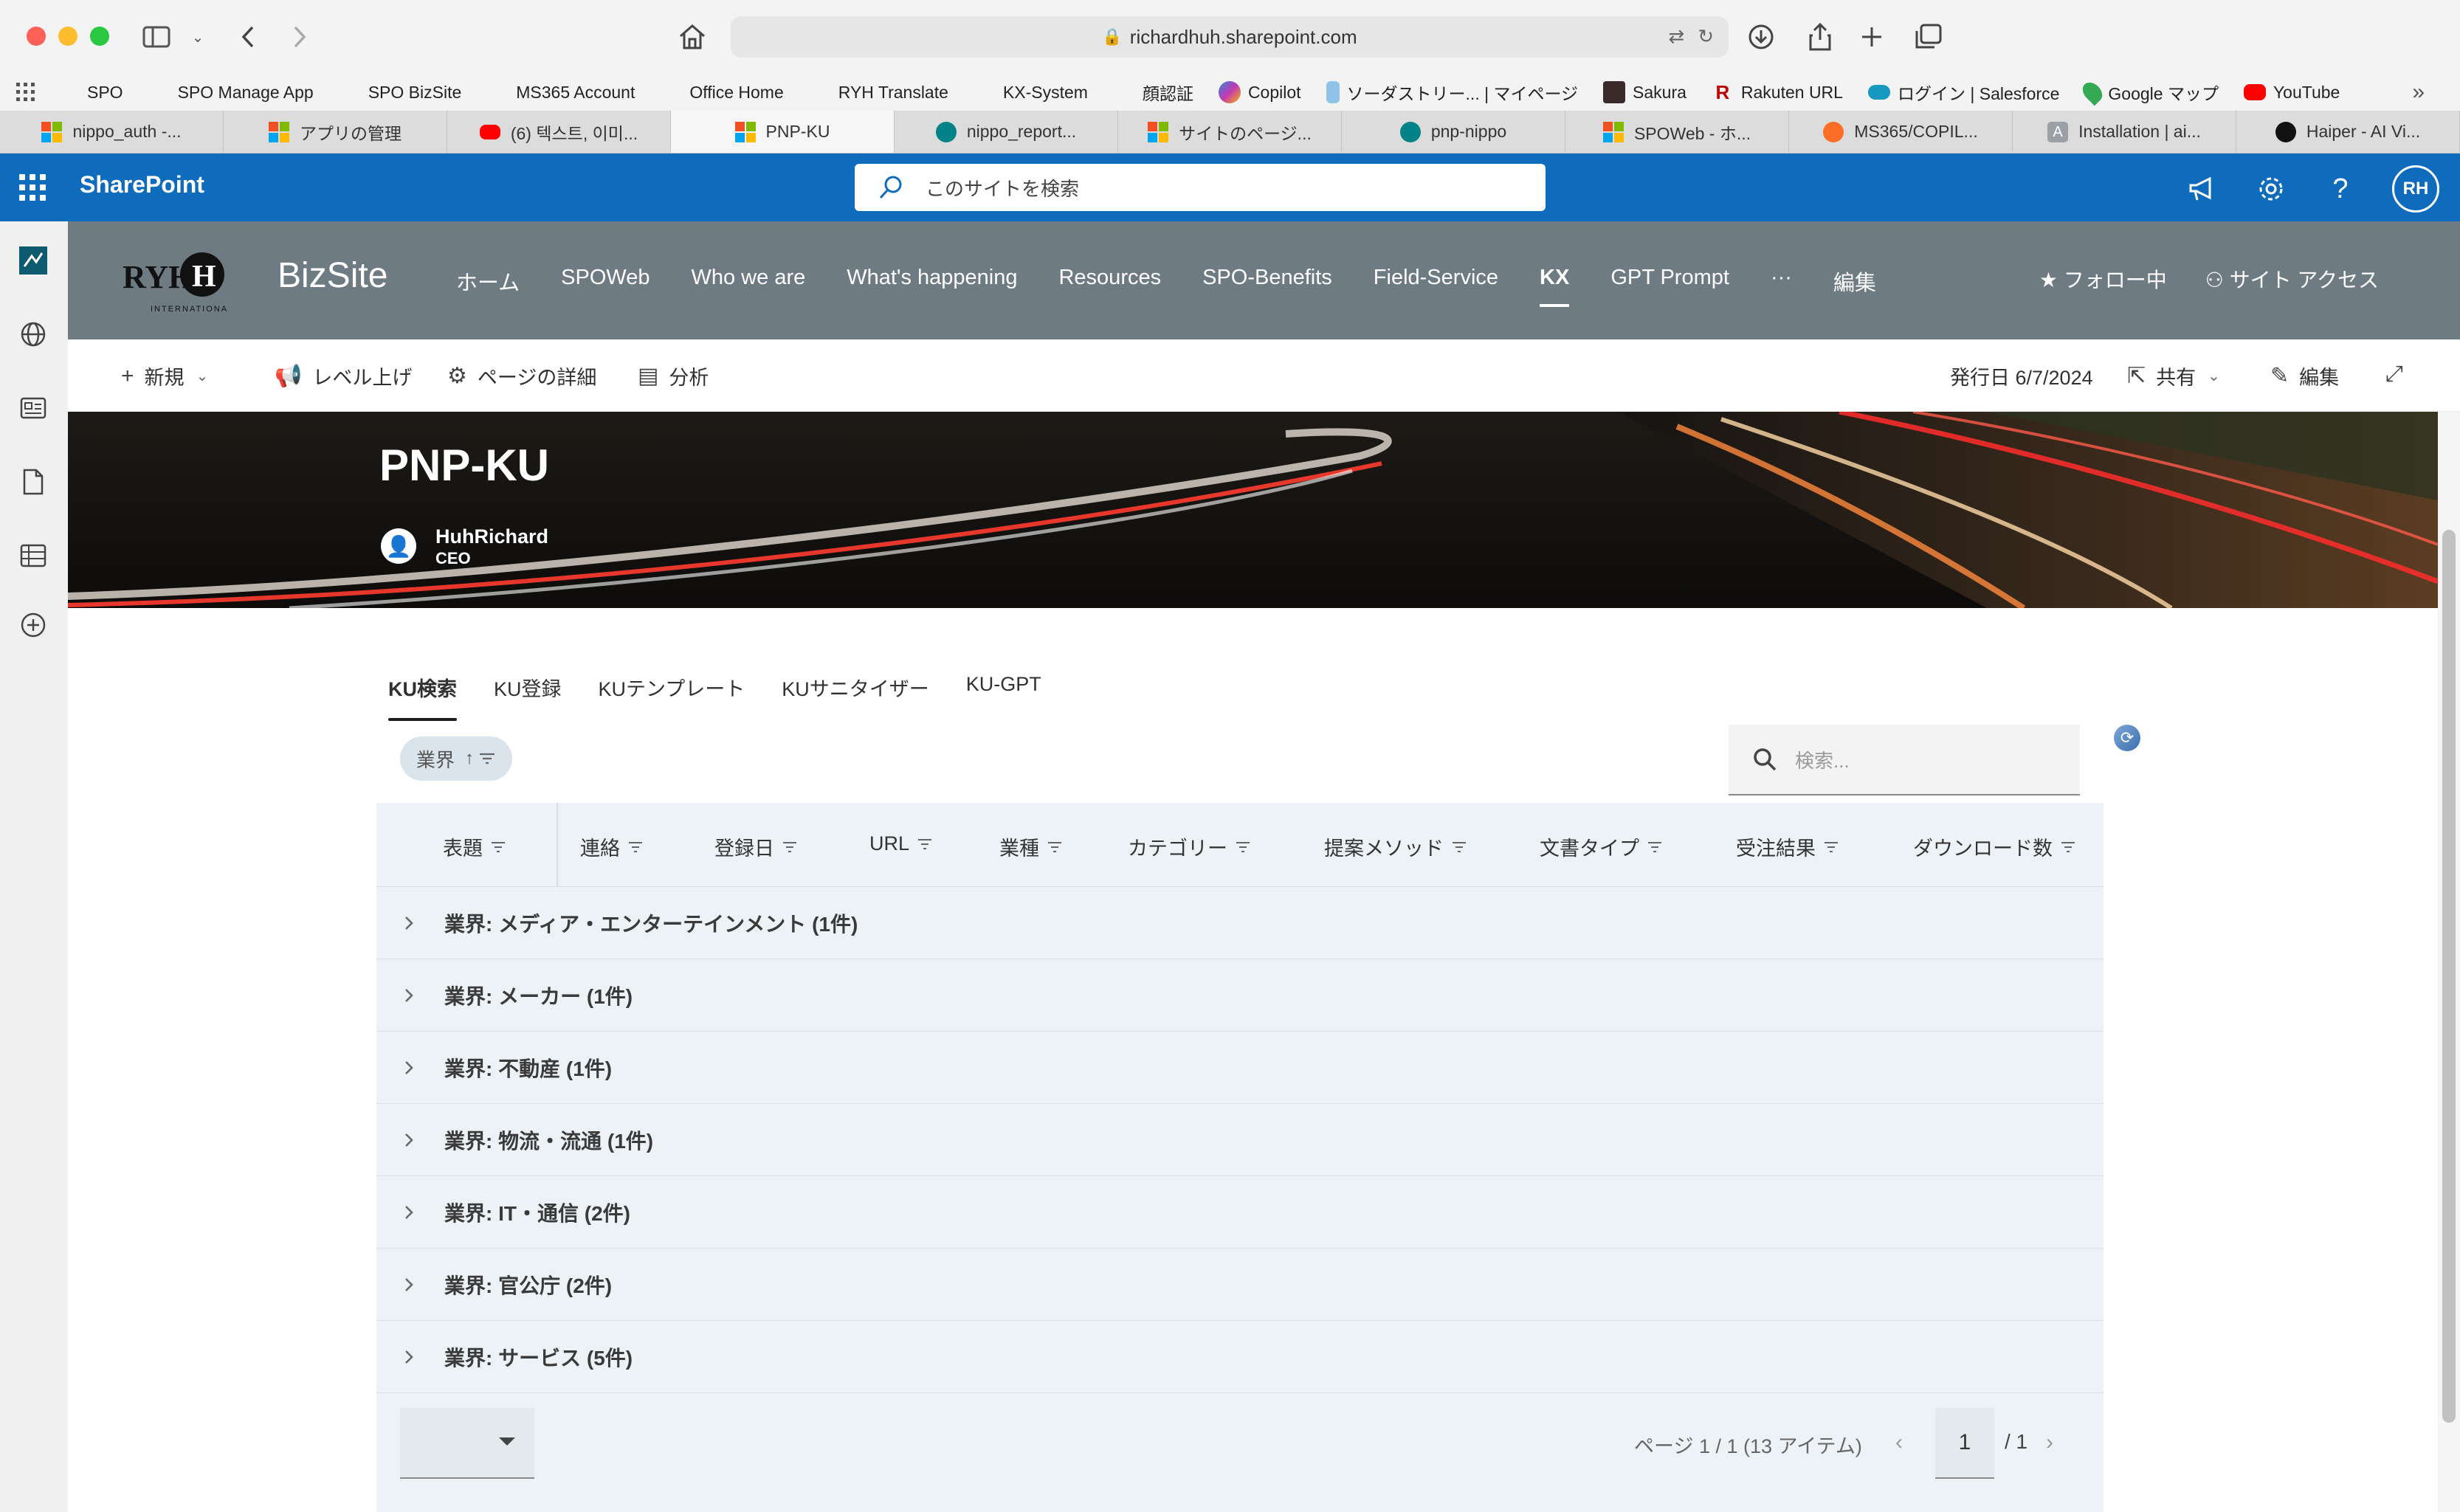 The image size is (2460, 1512). Describe the element at coordinates (33, 625) in the screenshot. I see `add-circle-icon` at that location.